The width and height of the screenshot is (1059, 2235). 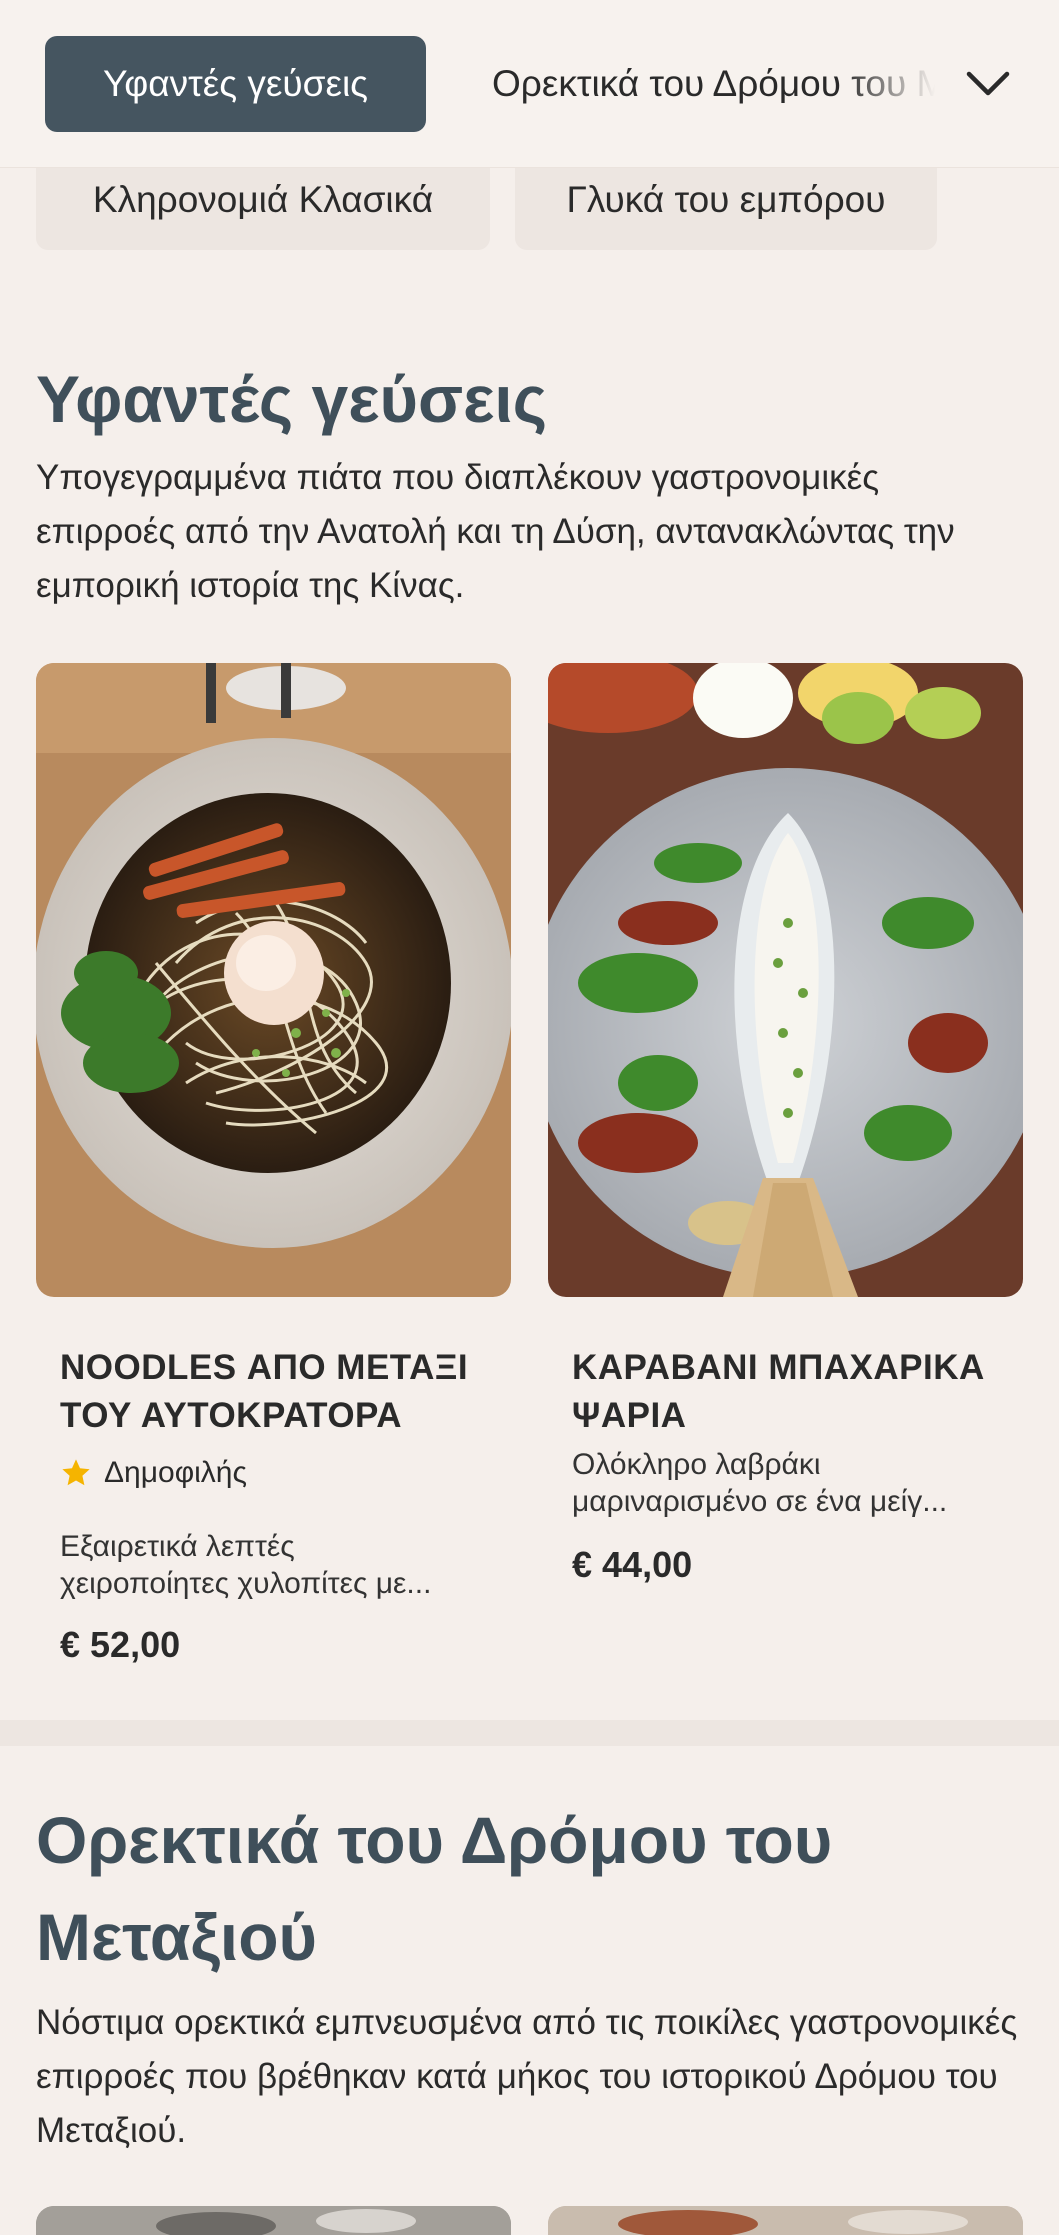 I want to click on dish-title-line: NOODLES ΑΠΟ ΜΕΤΑΞΙ, so click(x=264, y=1367).